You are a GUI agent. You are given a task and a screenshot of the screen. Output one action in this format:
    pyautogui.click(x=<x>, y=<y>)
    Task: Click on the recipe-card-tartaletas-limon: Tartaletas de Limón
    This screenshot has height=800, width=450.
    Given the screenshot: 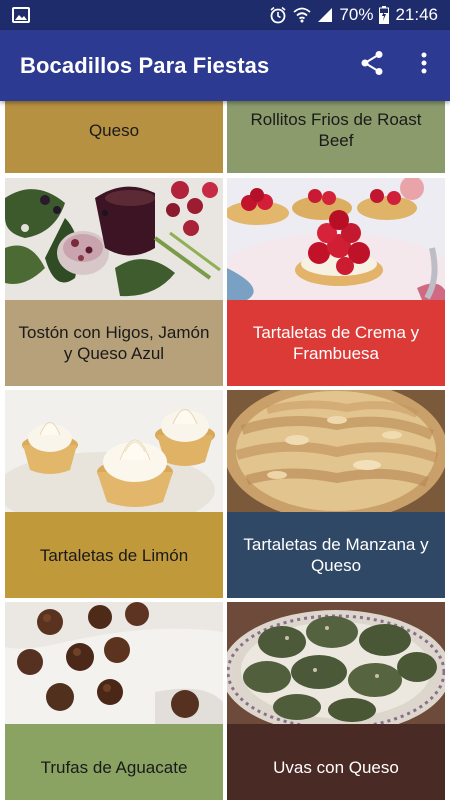 What is the action you would take?
    pyautogui.click(x=114, y=494)
    